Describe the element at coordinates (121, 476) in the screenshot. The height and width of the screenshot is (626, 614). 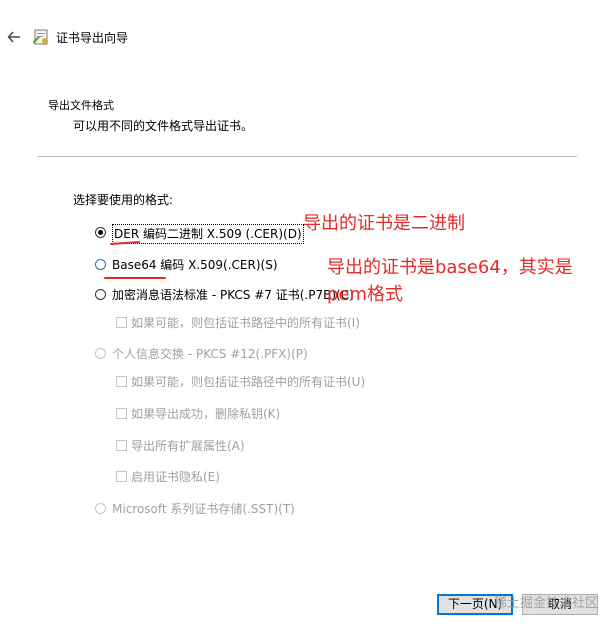
I see `checkbox-pfx-privacy-box` at that location.